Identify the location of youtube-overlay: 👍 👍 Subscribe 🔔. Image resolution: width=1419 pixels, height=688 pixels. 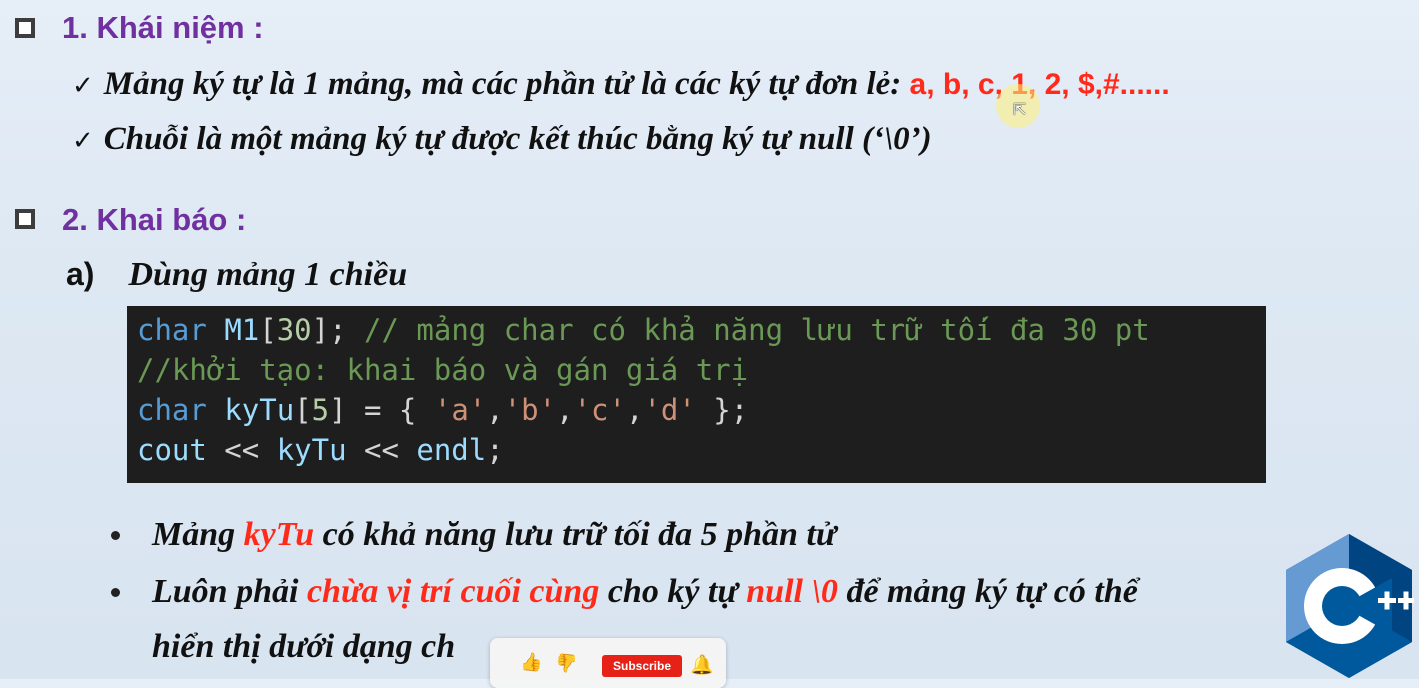
(608, 663).